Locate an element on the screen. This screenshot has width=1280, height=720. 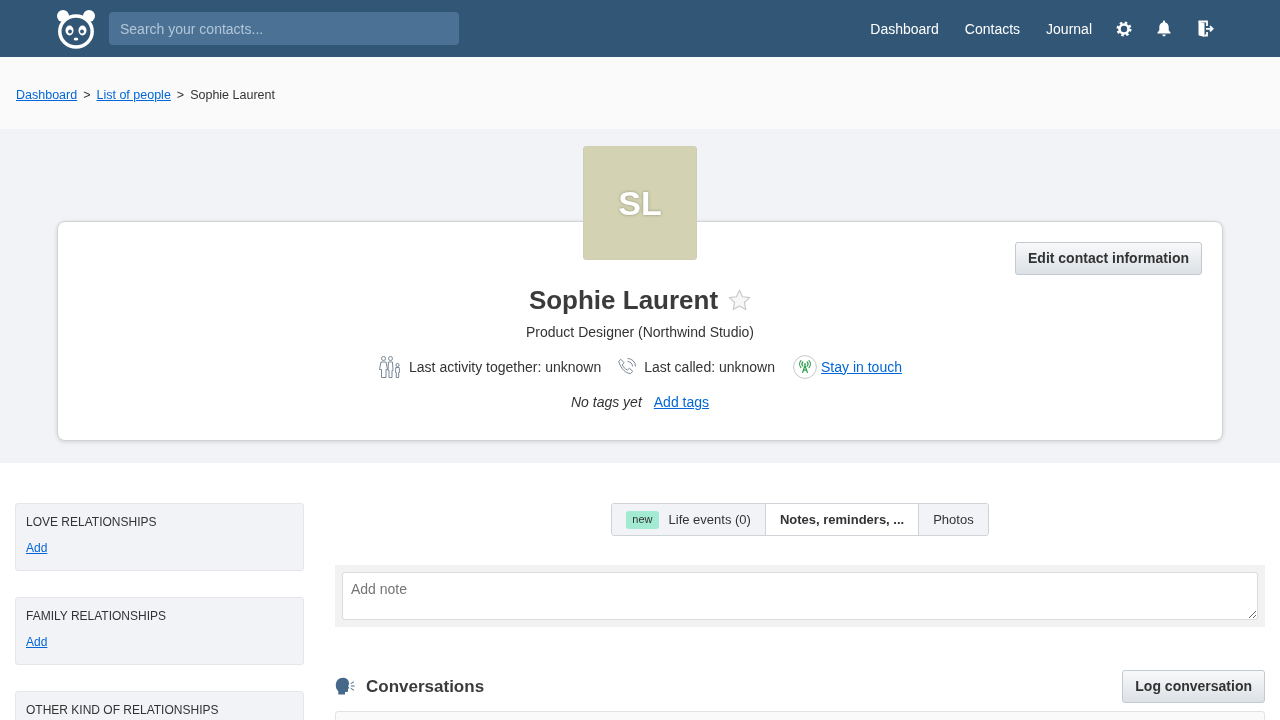
bell-icon is located at coordinates (1164, 28).